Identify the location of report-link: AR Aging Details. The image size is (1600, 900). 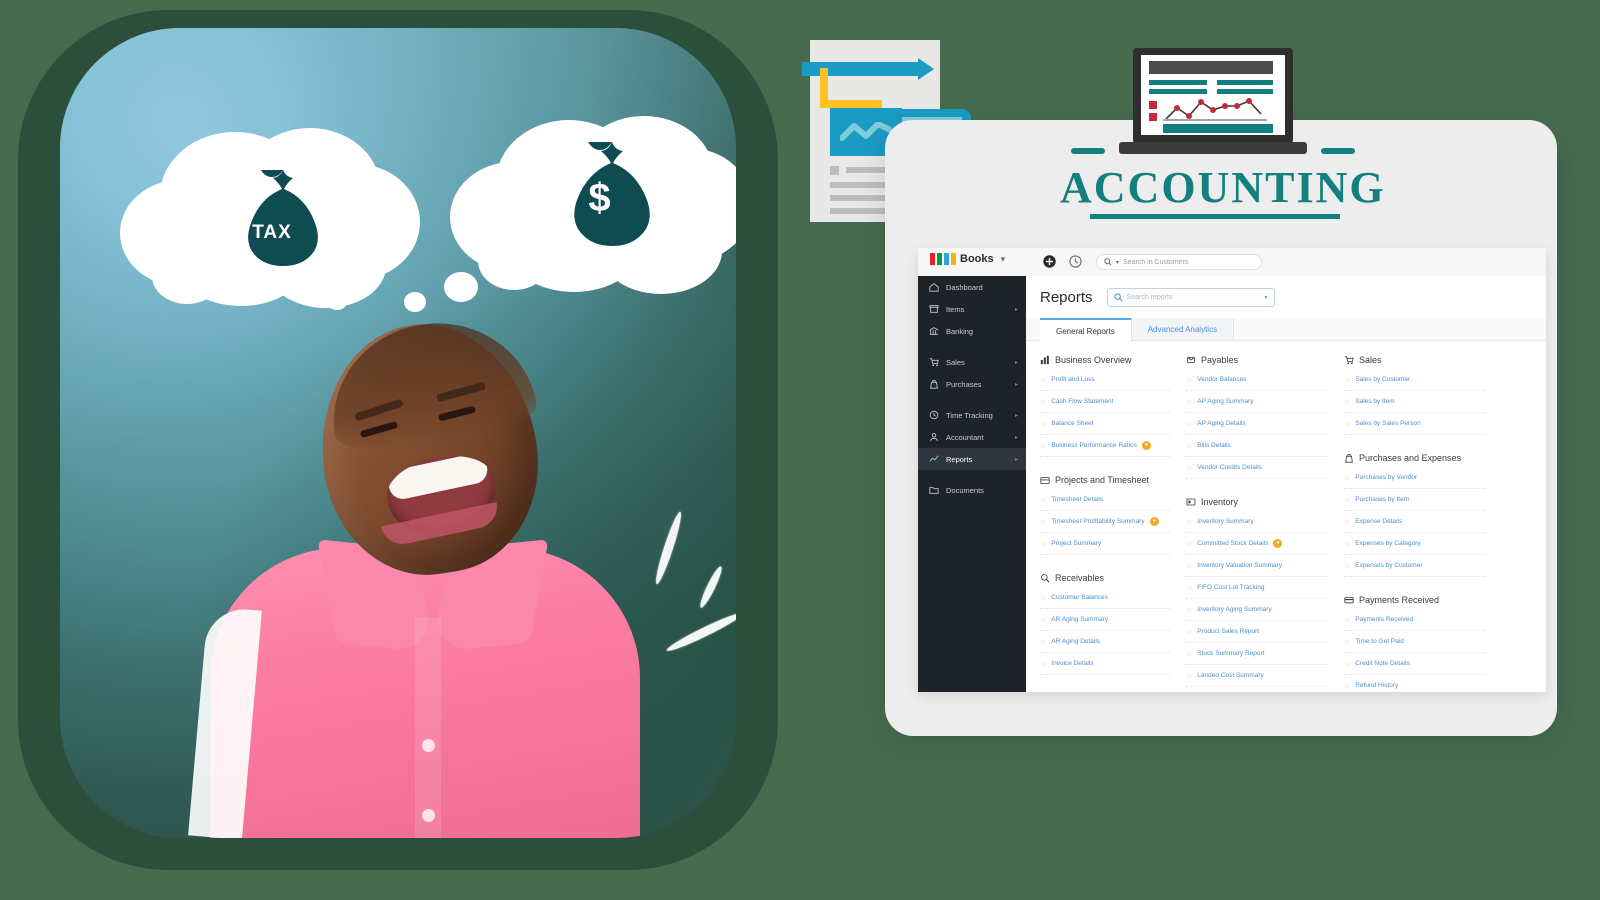
(1075, 641).